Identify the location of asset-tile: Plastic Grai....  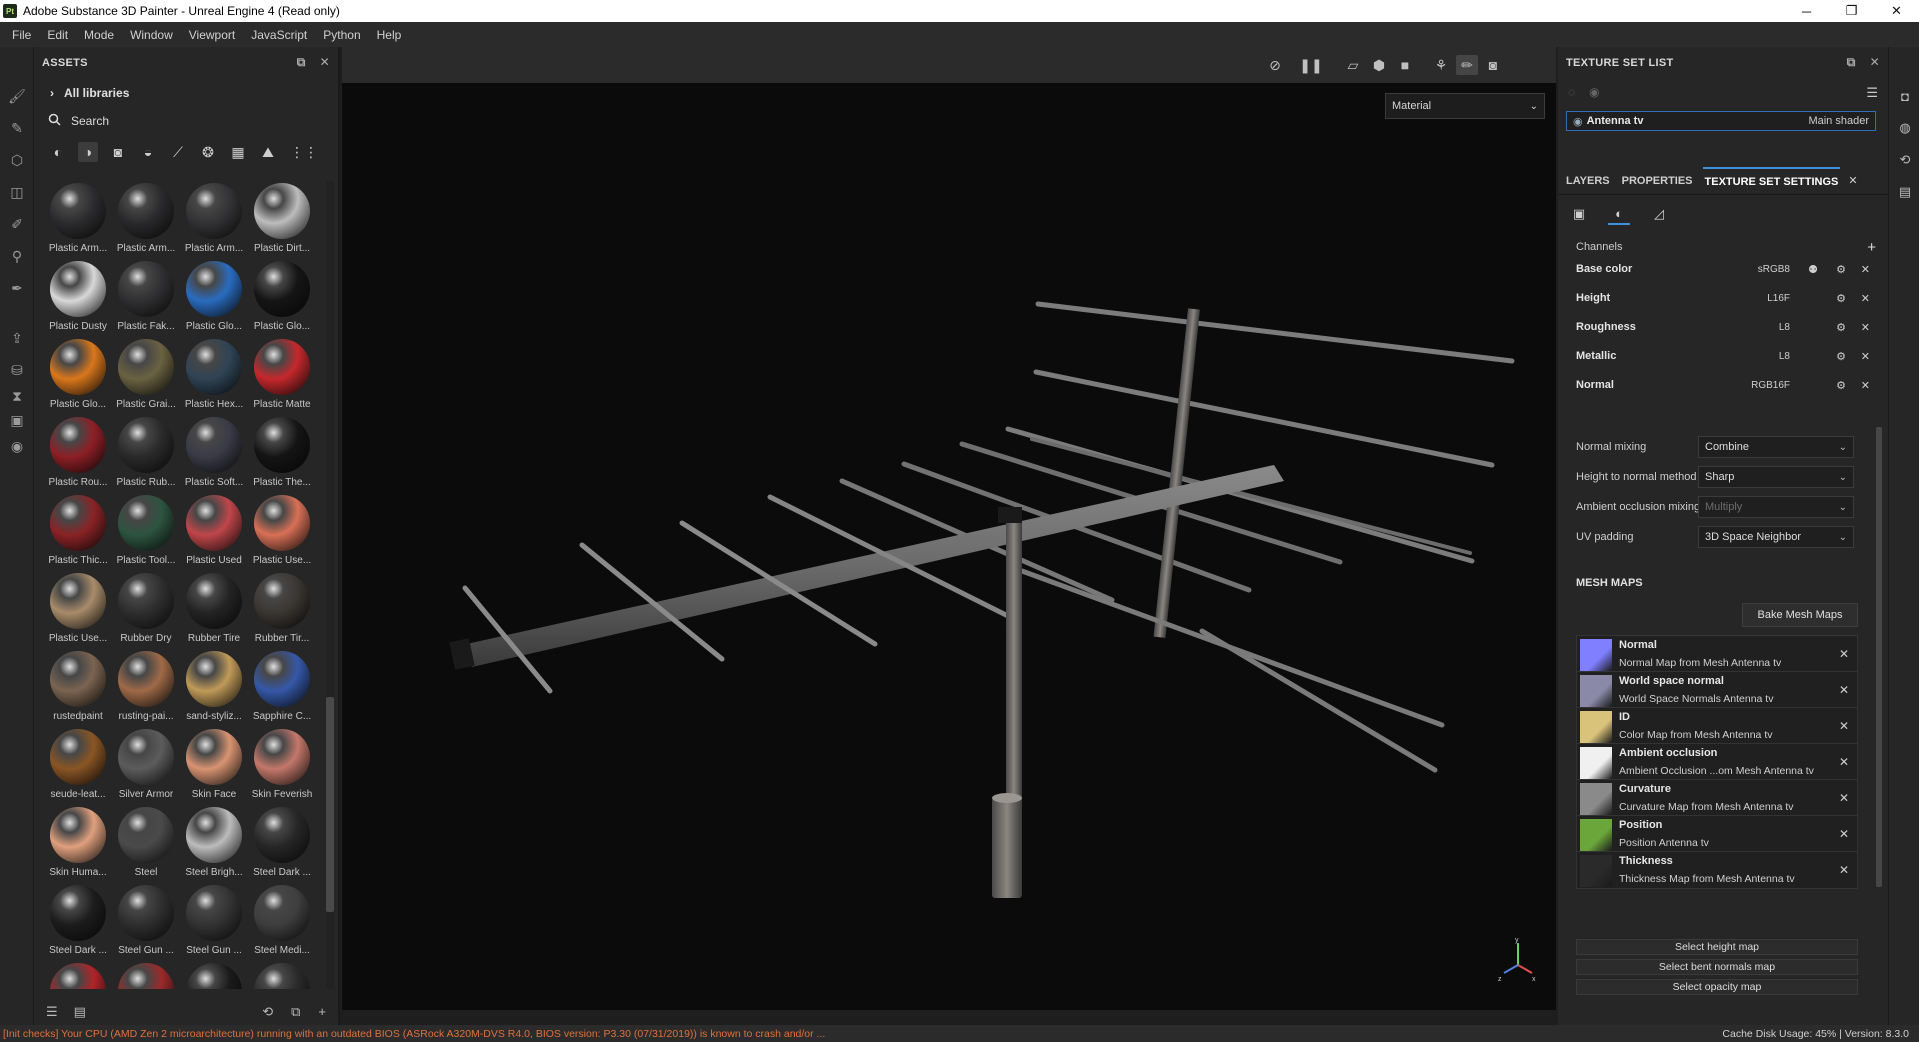
(146, 376).